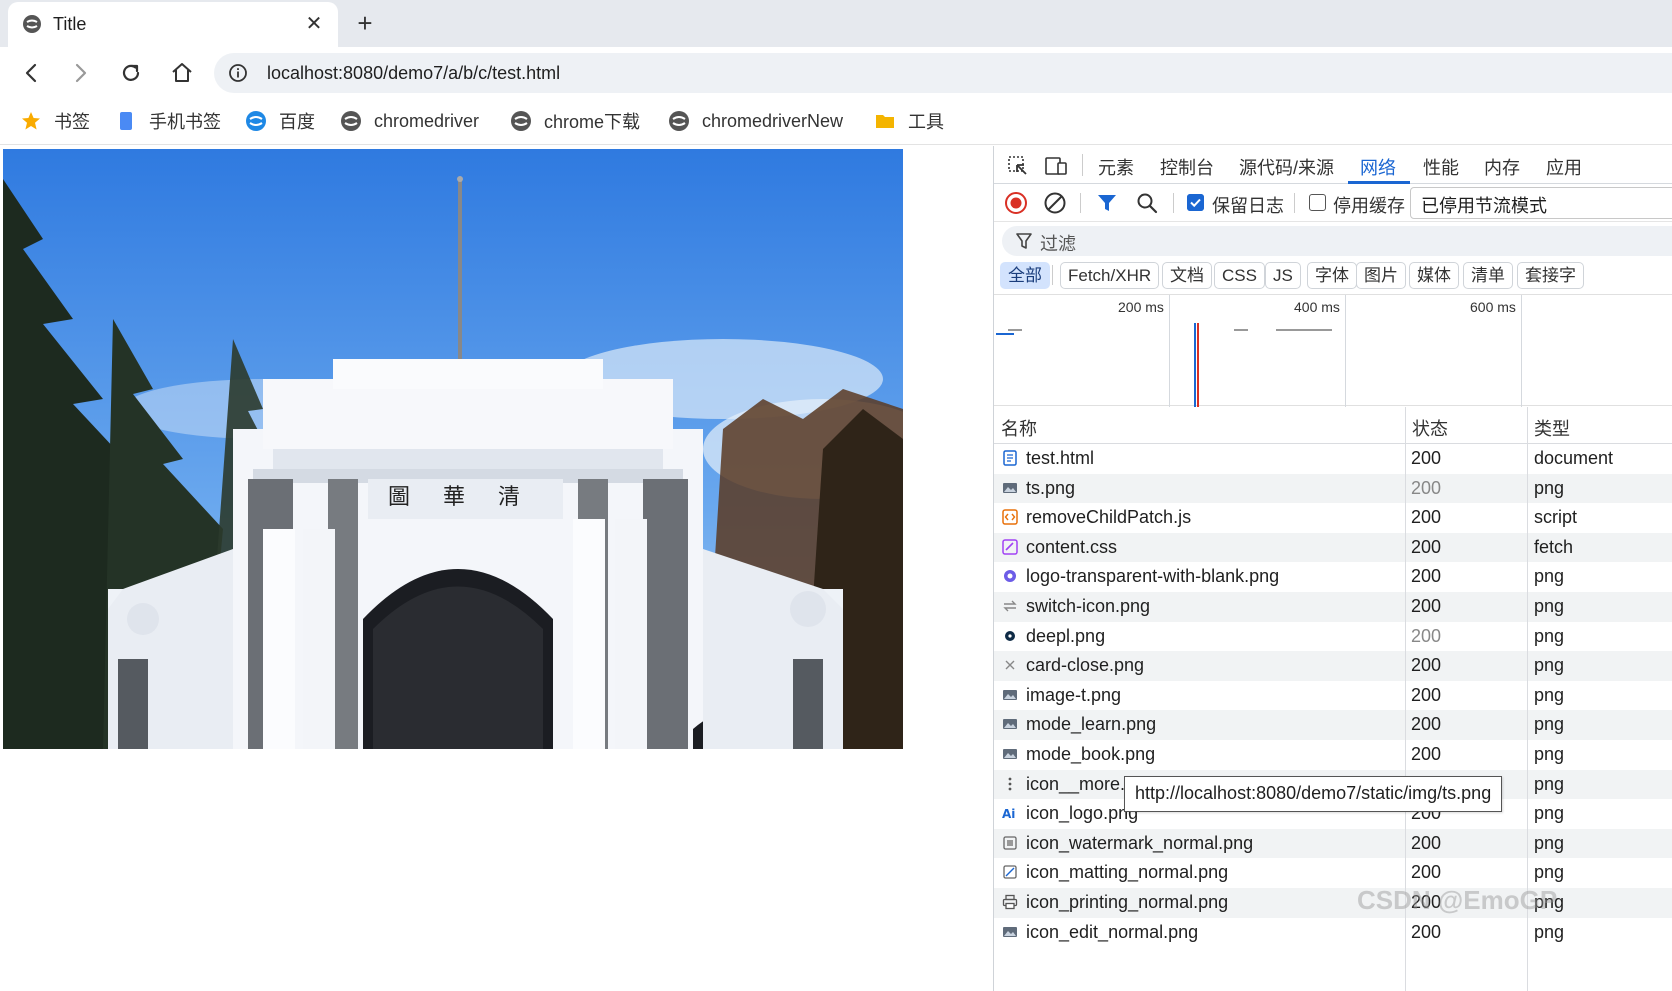  I want to click on tab-console: 控制台, so click(1187, 167).